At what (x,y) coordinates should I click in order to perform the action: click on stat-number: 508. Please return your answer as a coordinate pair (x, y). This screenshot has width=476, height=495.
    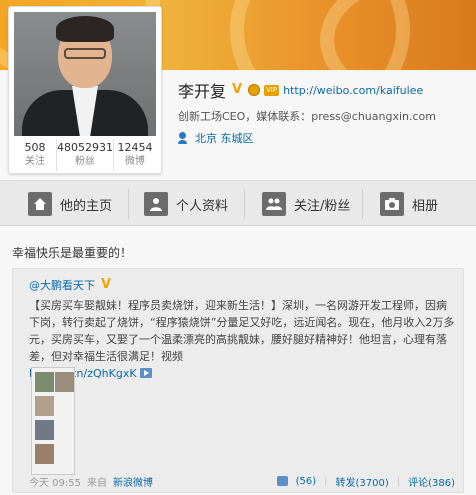
    Looking at the image, I should click on (35, 147).